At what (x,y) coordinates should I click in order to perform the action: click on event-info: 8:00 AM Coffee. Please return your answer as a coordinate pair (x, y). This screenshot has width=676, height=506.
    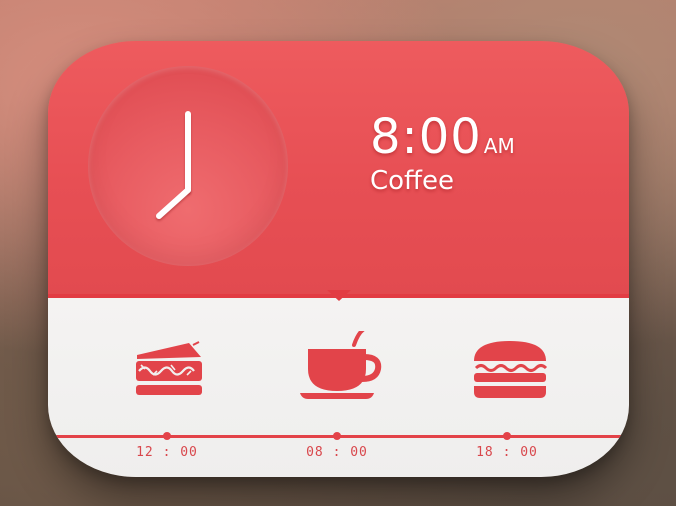
    Looking at the image, I should click on (442, 153).